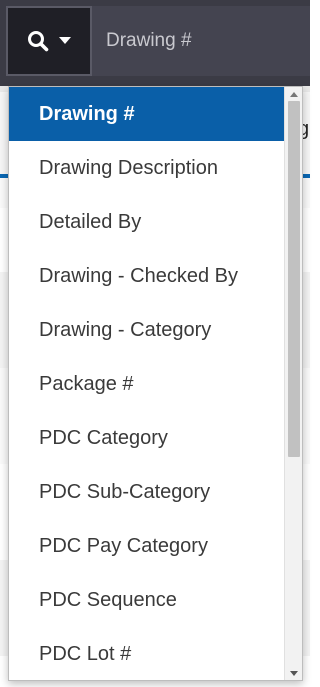 The image size is (320, 687). Describe the element at coordinates (293, 673) in the screenshot. I see `scroll-down-arrow-icon` at that location.